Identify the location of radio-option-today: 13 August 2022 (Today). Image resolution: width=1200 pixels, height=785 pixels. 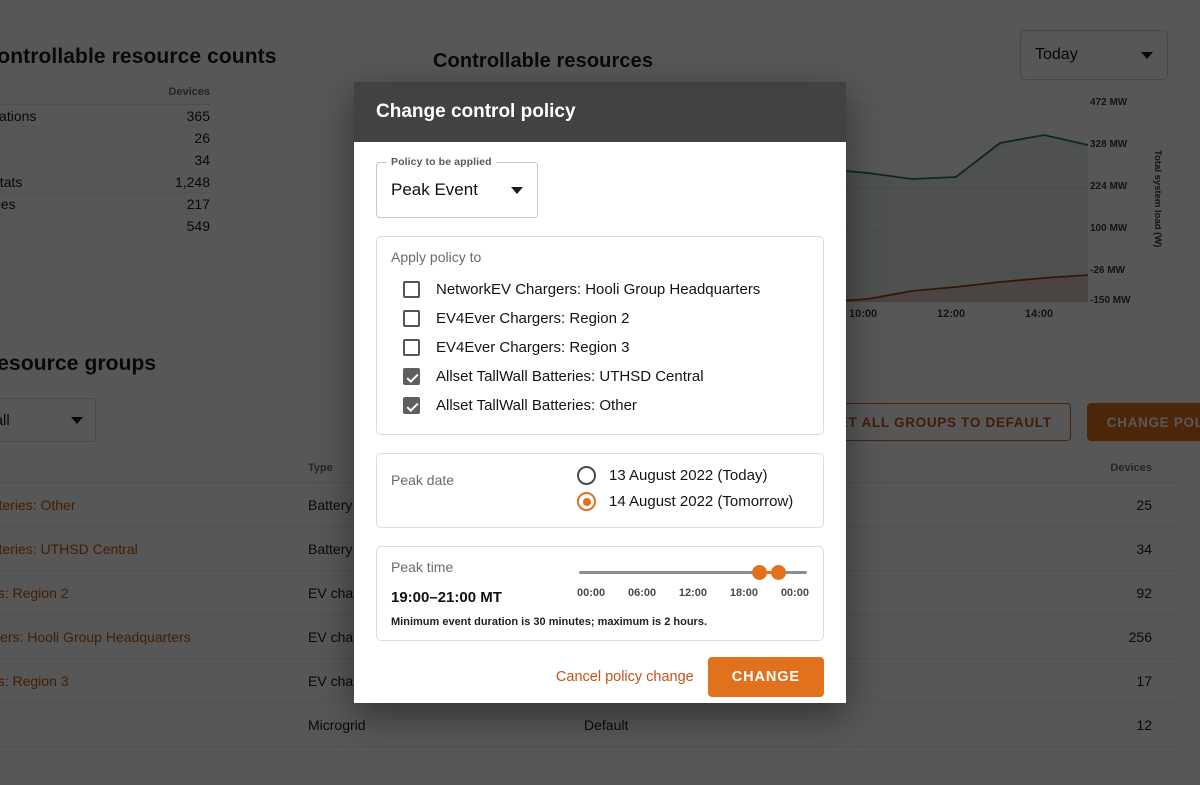
(685, 475).